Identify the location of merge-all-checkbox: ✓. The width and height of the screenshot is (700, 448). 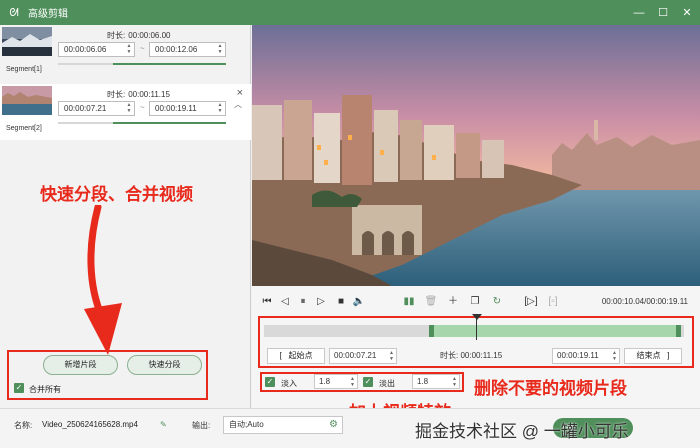
(19, 388).